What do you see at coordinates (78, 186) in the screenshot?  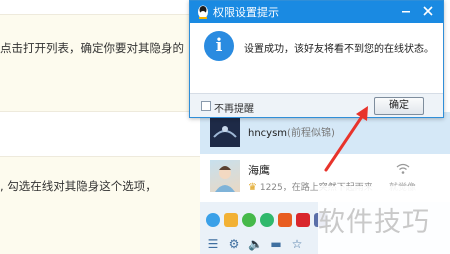 I see `article-text: , 勾选在线对其隐身这个选项，` at bounding box center [78, 186].